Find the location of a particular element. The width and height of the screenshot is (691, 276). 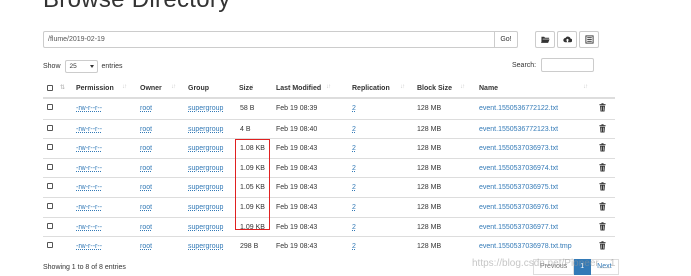

file-name-link: event.1550537036975.txt is located at coordinates (518, 187).